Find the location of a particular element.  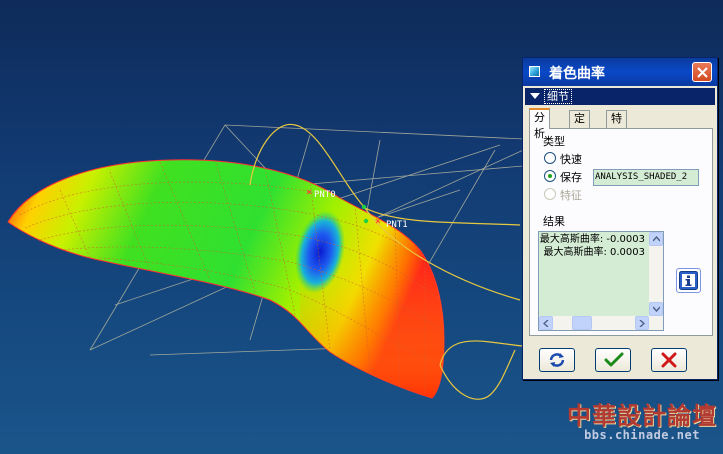

compute-button is located at coordinates (557, 360).